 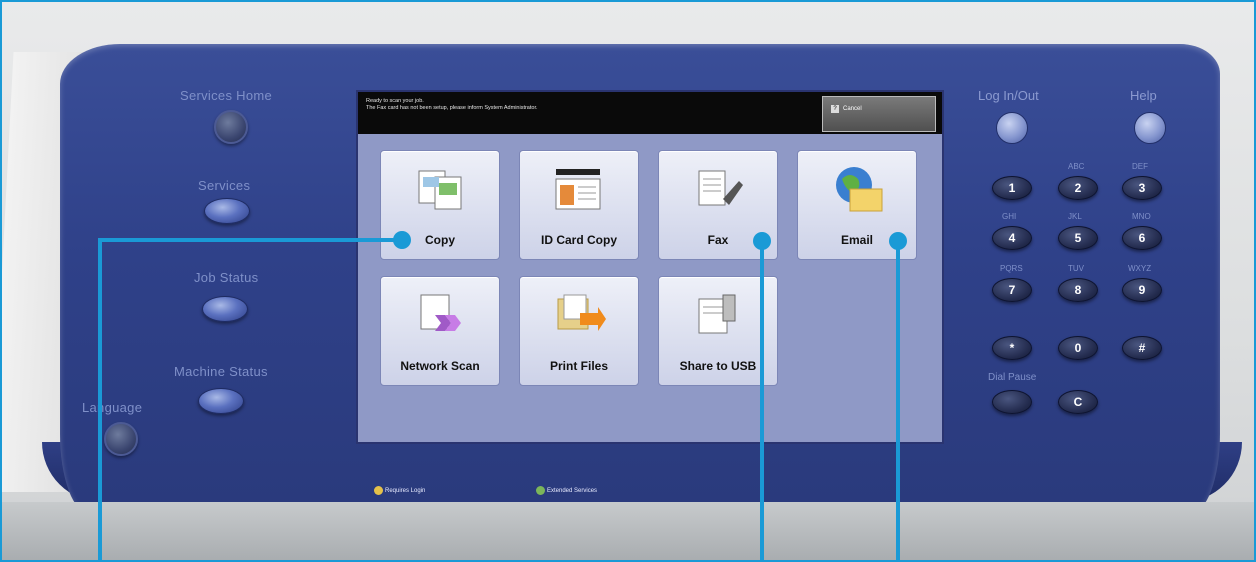 What do you see at coordinates (1011, 268) in the screenshot?
I see `key-7-letters: PQRS` at bounding box center [1011, 268].